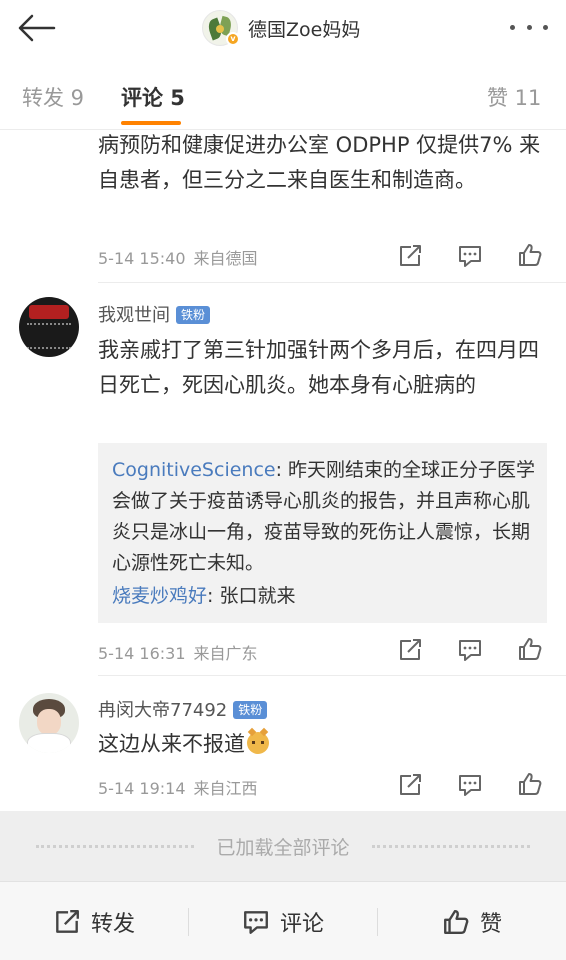  Describe the element at coordinates (225, 653) in the screenshot. I see `comment-source: 来自广东` at that location.